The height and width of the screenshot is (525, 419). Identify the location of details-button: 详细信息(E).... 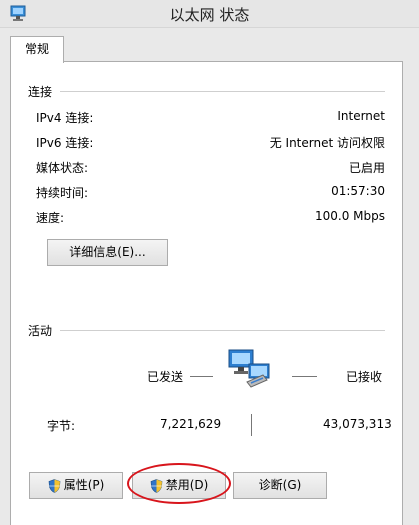
(107, 252).